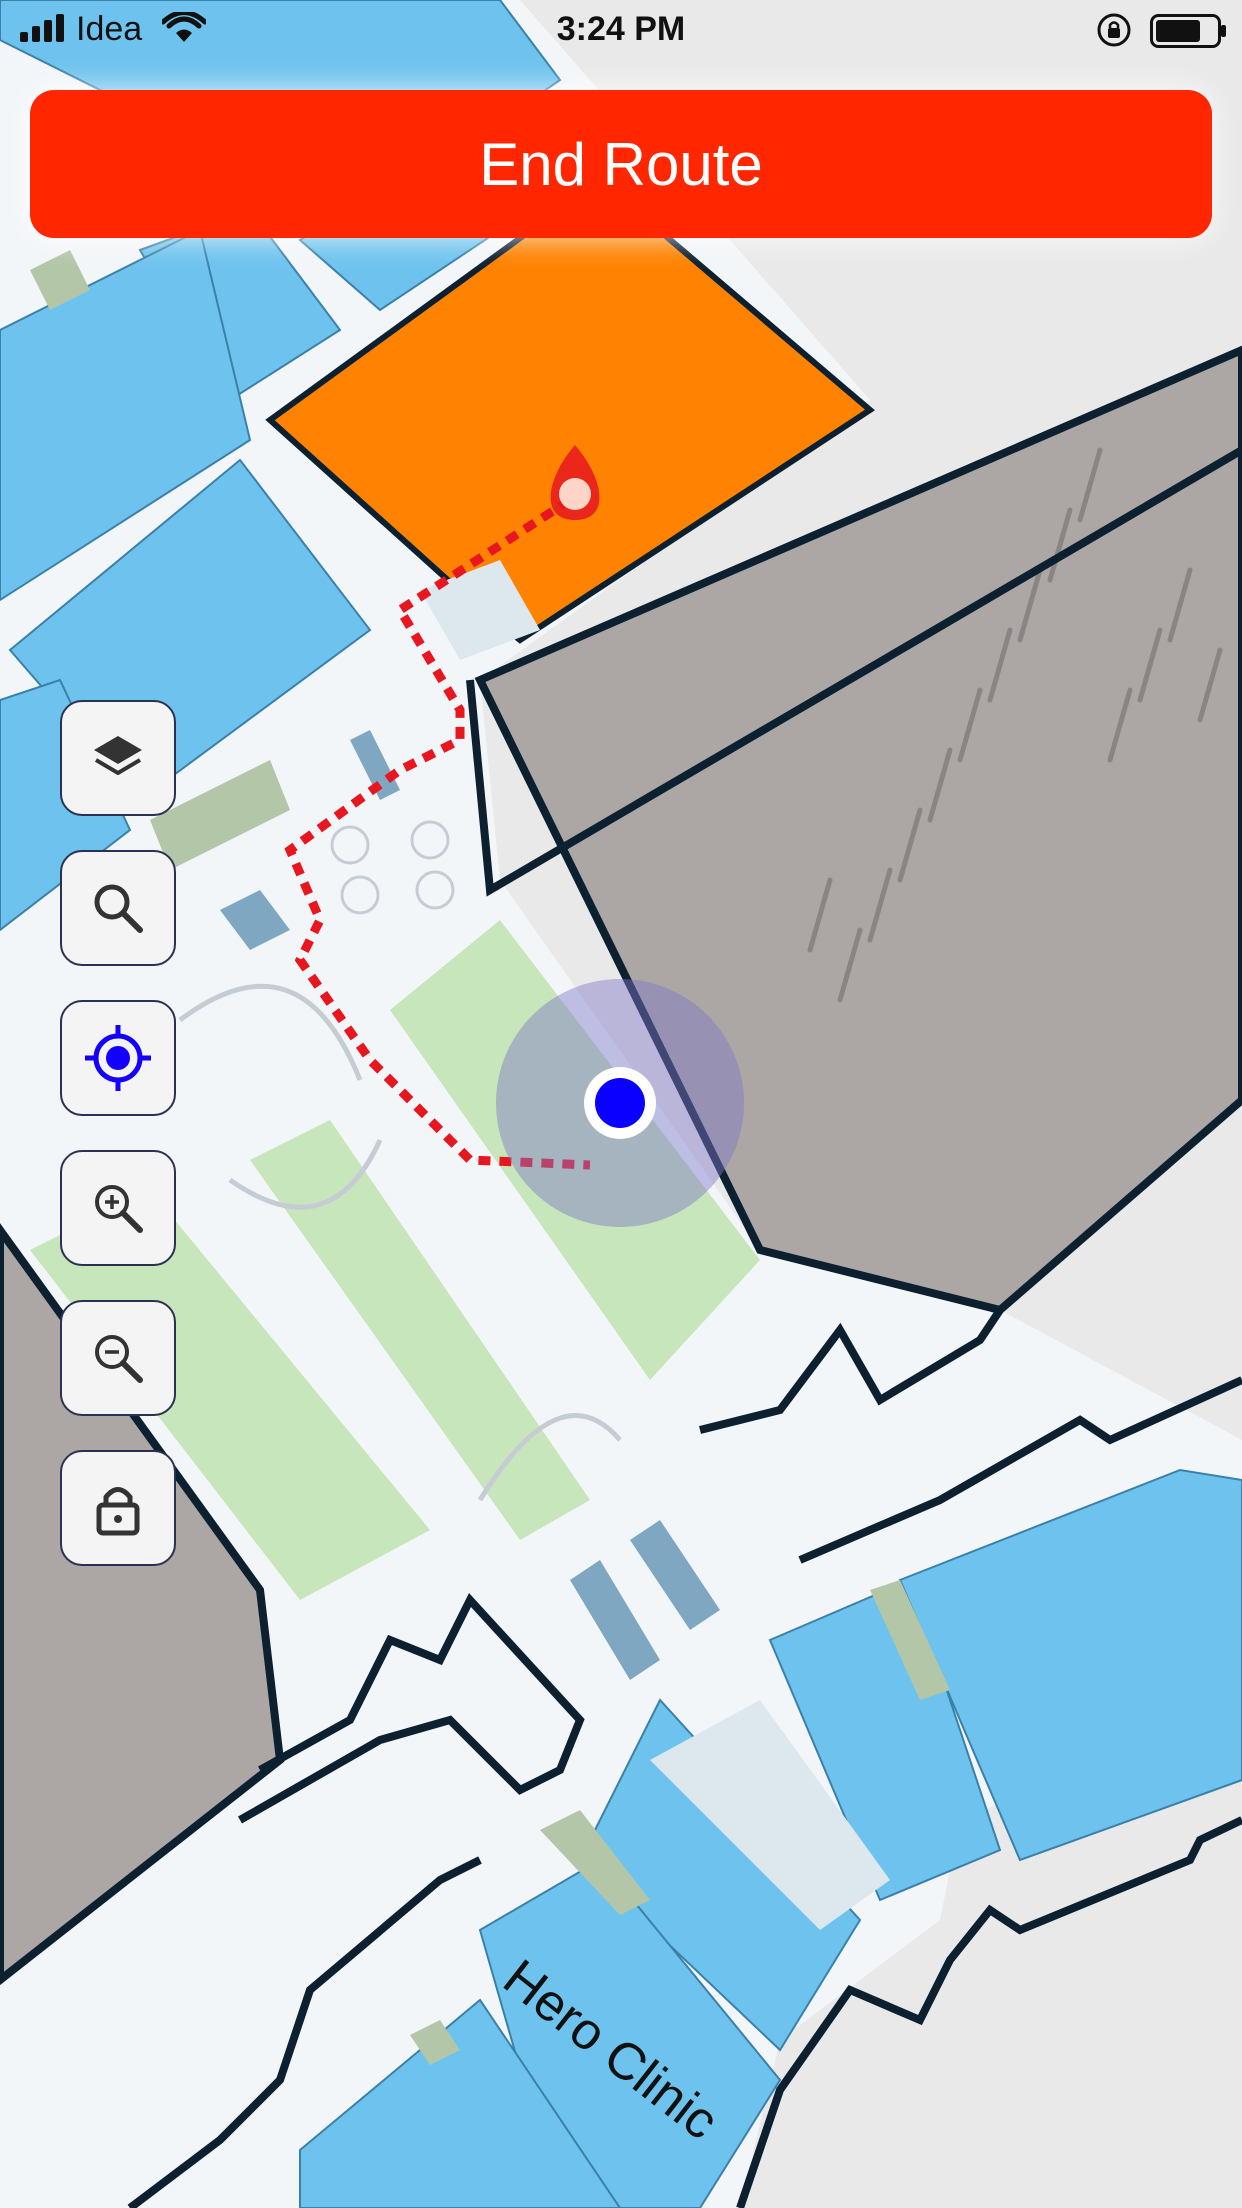 Image resolution: width=1242 pixels, height=2208 pixels. I want to click on end-route-button: End Route, so click(621, 164).